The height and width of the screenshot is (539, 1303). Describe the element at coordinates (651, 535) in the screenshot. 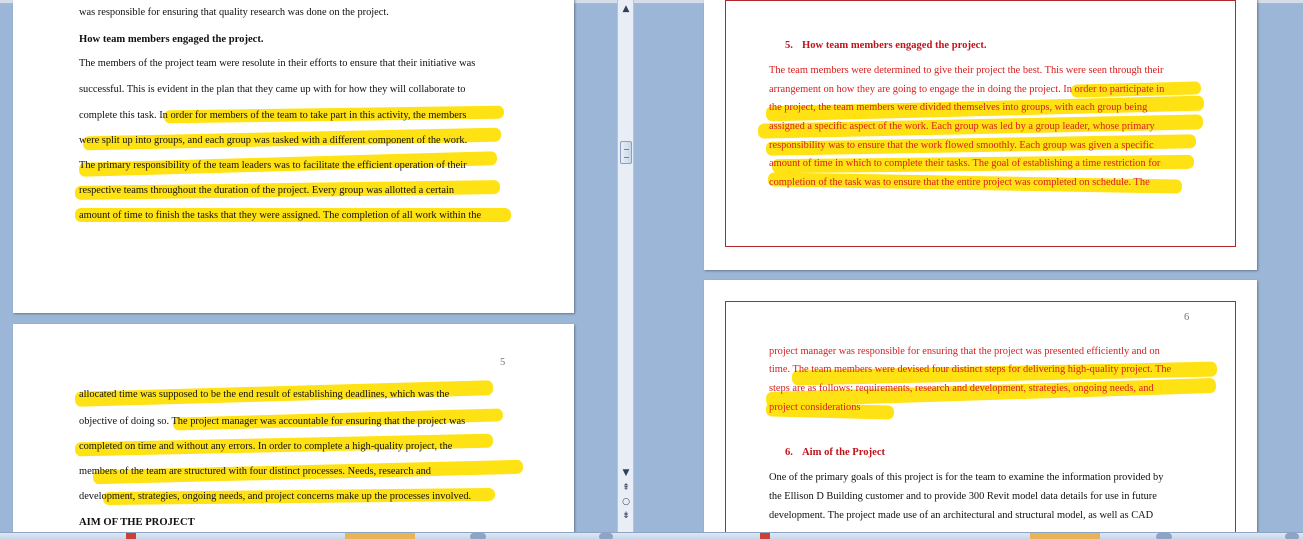

I see `status-bar` at that location.